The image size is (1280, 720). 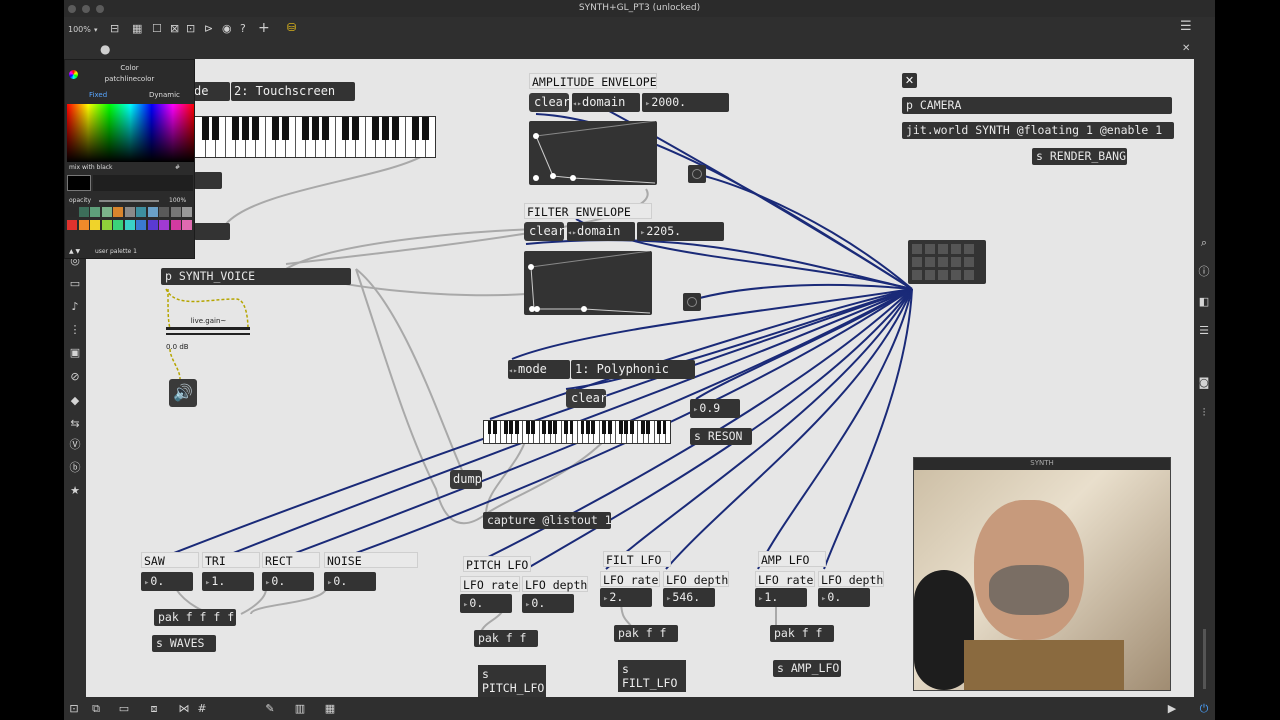 I want to click on amp-lfo-send: s AMP_LFO, so click(x=807, y=668).